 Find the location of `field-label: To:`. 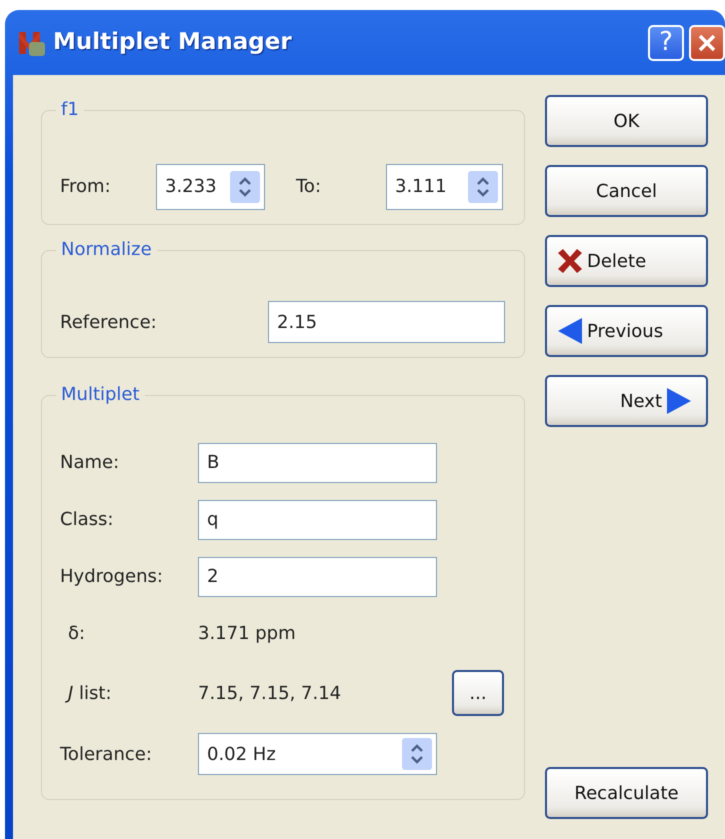

field-label: To: is located at coordinates (309, 187).